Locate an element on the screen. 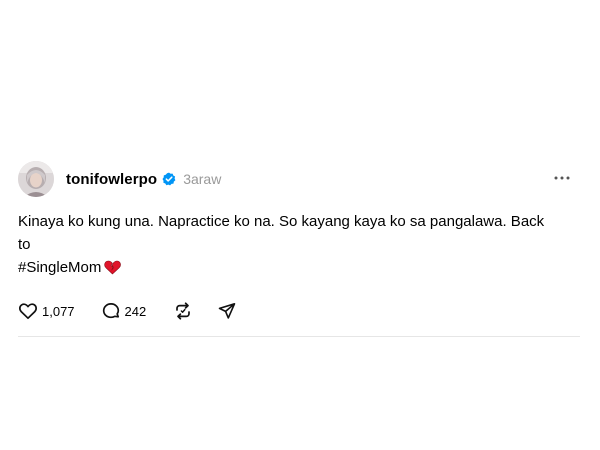 The width and height of the screenshot is (600, 450). more-options-icon is located at coordinates (562, 178).